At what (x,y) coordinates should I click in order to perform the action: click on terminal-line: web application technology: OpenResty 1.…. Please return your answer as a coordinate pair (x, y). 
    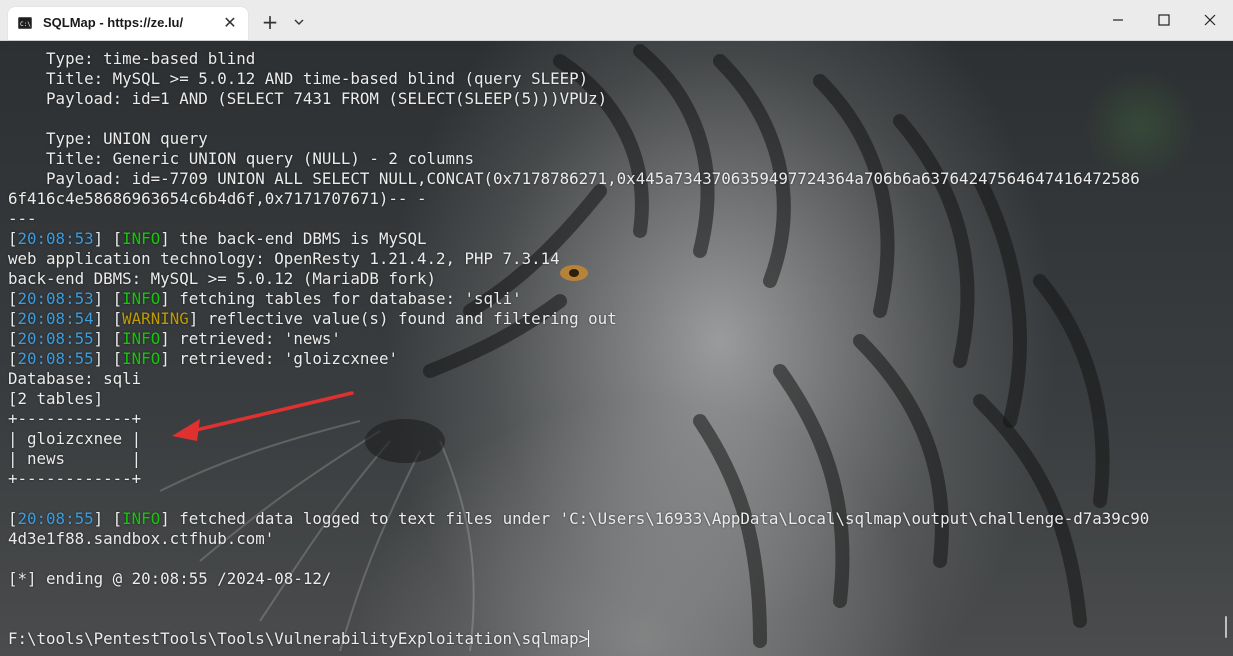
    Looking at the image, I should click on (578, 259).